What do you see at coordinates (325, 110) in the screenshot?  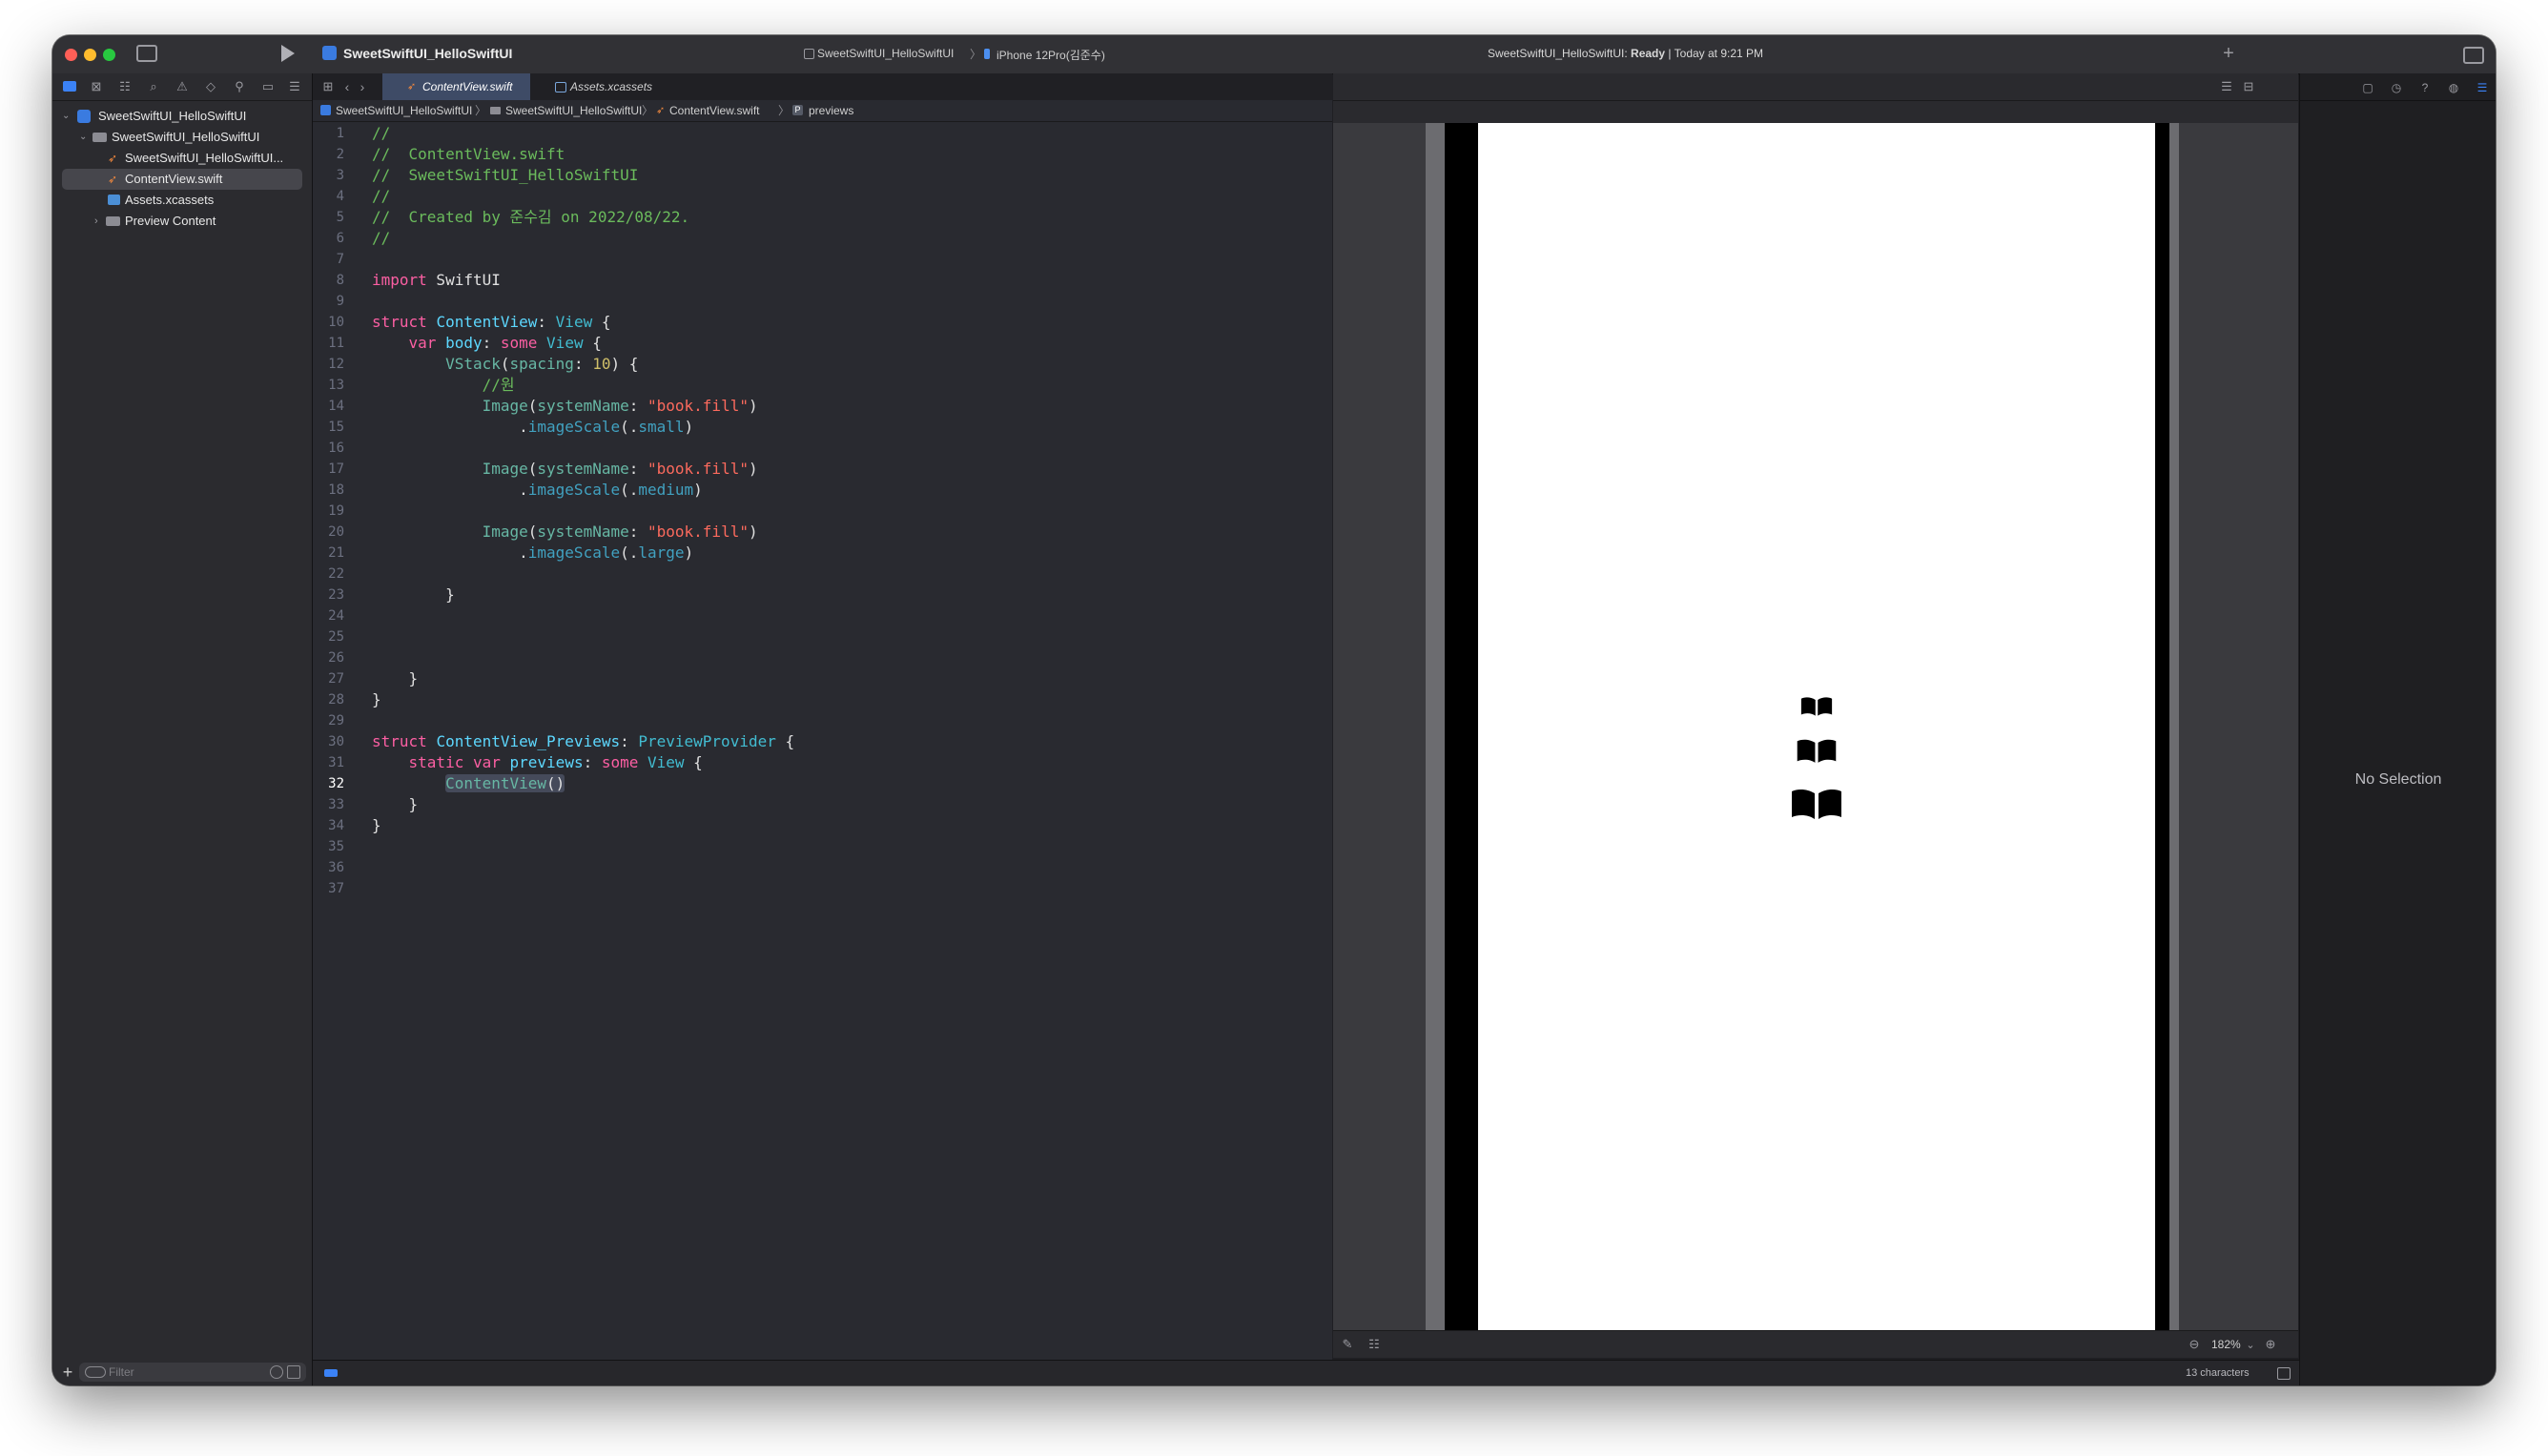 I see `project-icon` at bounding box center [325, 110].